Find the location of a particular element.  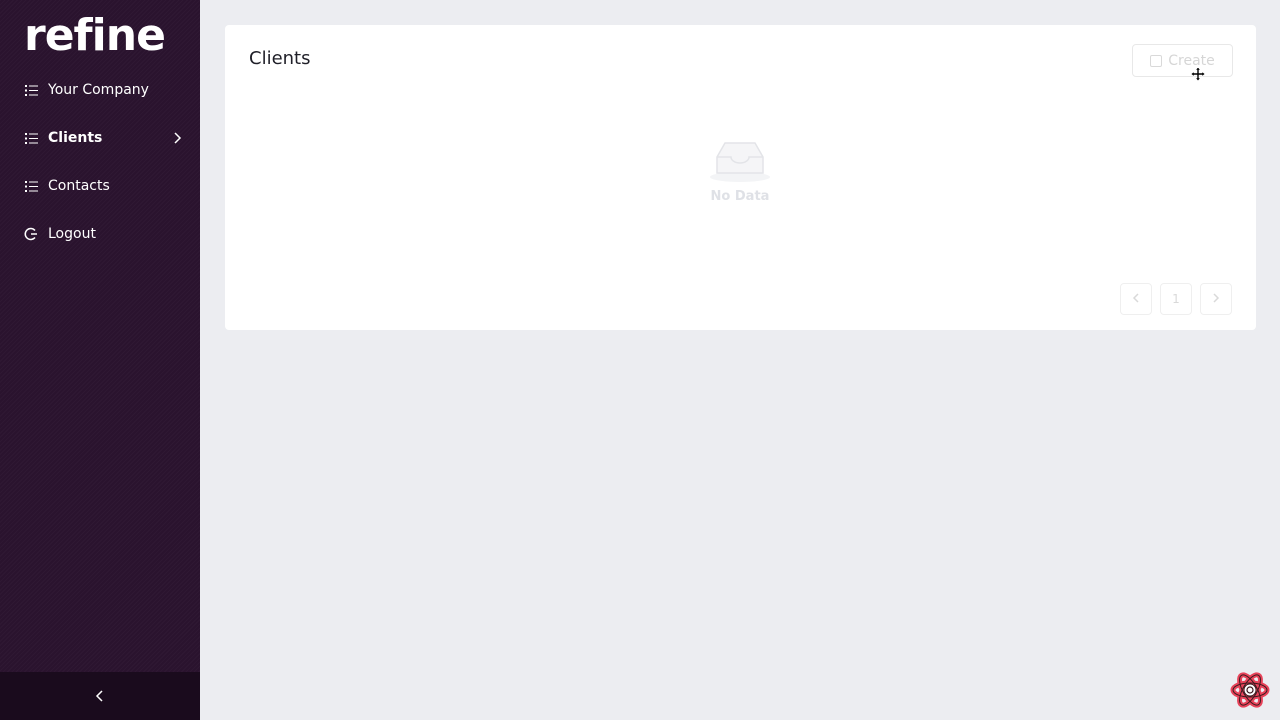

plus-square-icon is located at coordinates (1156, 60).